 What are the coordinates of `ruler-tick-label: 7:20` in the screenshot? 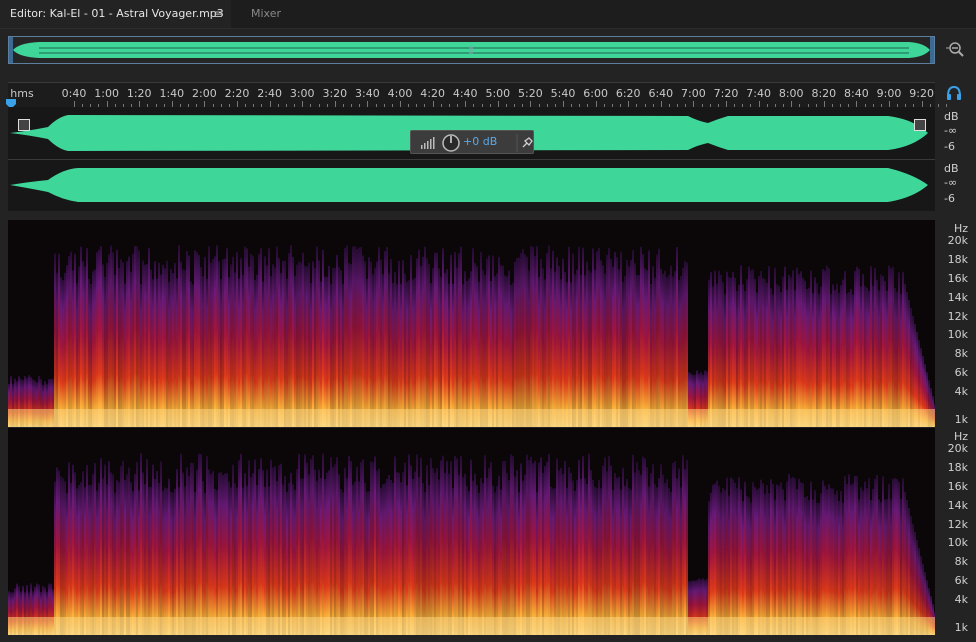 It's located at (726, 93).